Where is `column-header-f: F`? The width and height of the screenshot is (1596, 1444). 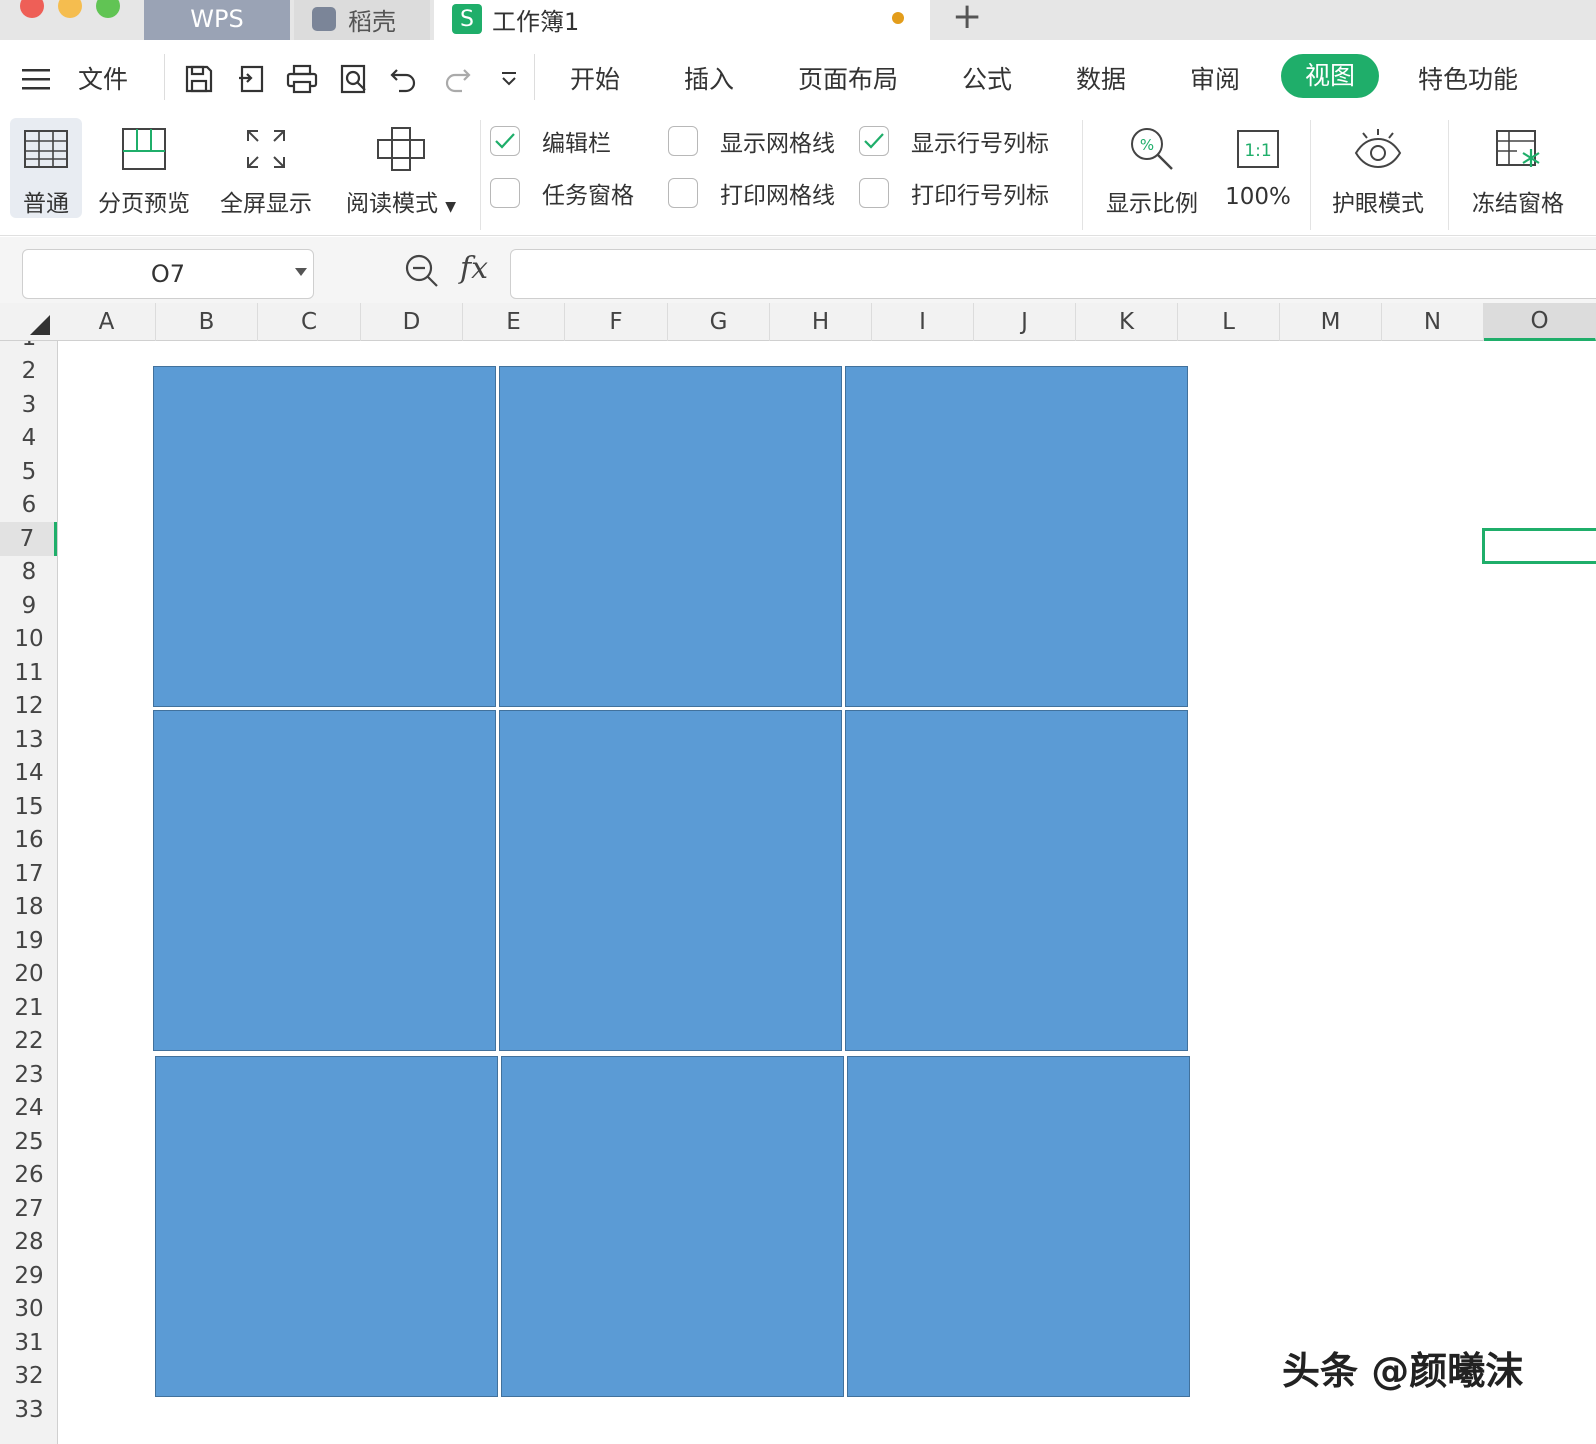 column-header-f: F is located at coordinates (616, 322).